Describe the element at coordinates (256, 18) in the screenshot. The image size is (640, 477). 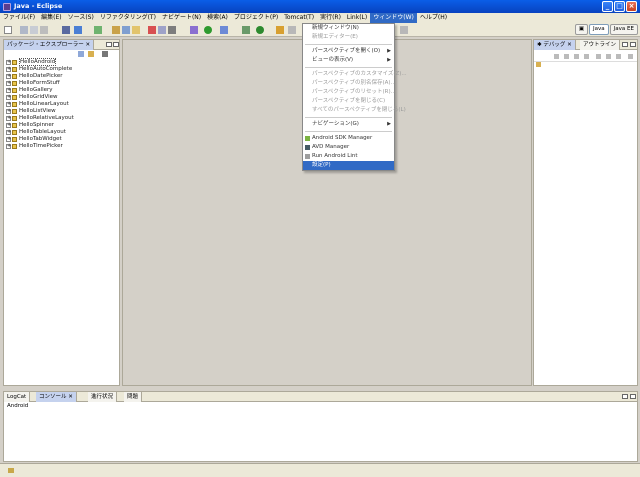
I see `menu-item-6: プロジェクト(P)` at that location.